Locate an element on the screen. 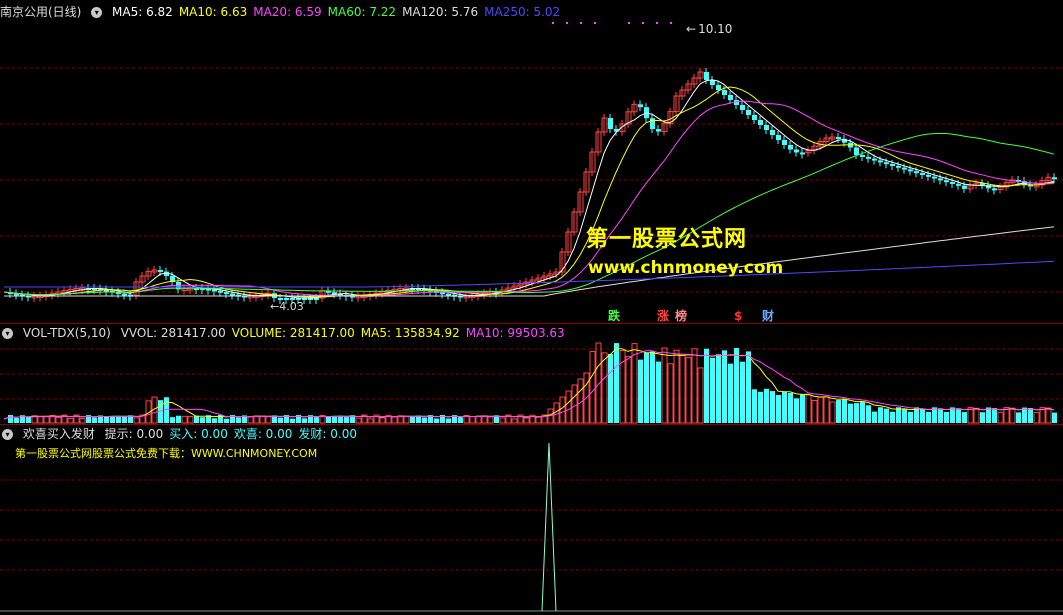 This screenshot has width=1063, height=615. tag-die: 跌 is located at coordinates (614, 316).